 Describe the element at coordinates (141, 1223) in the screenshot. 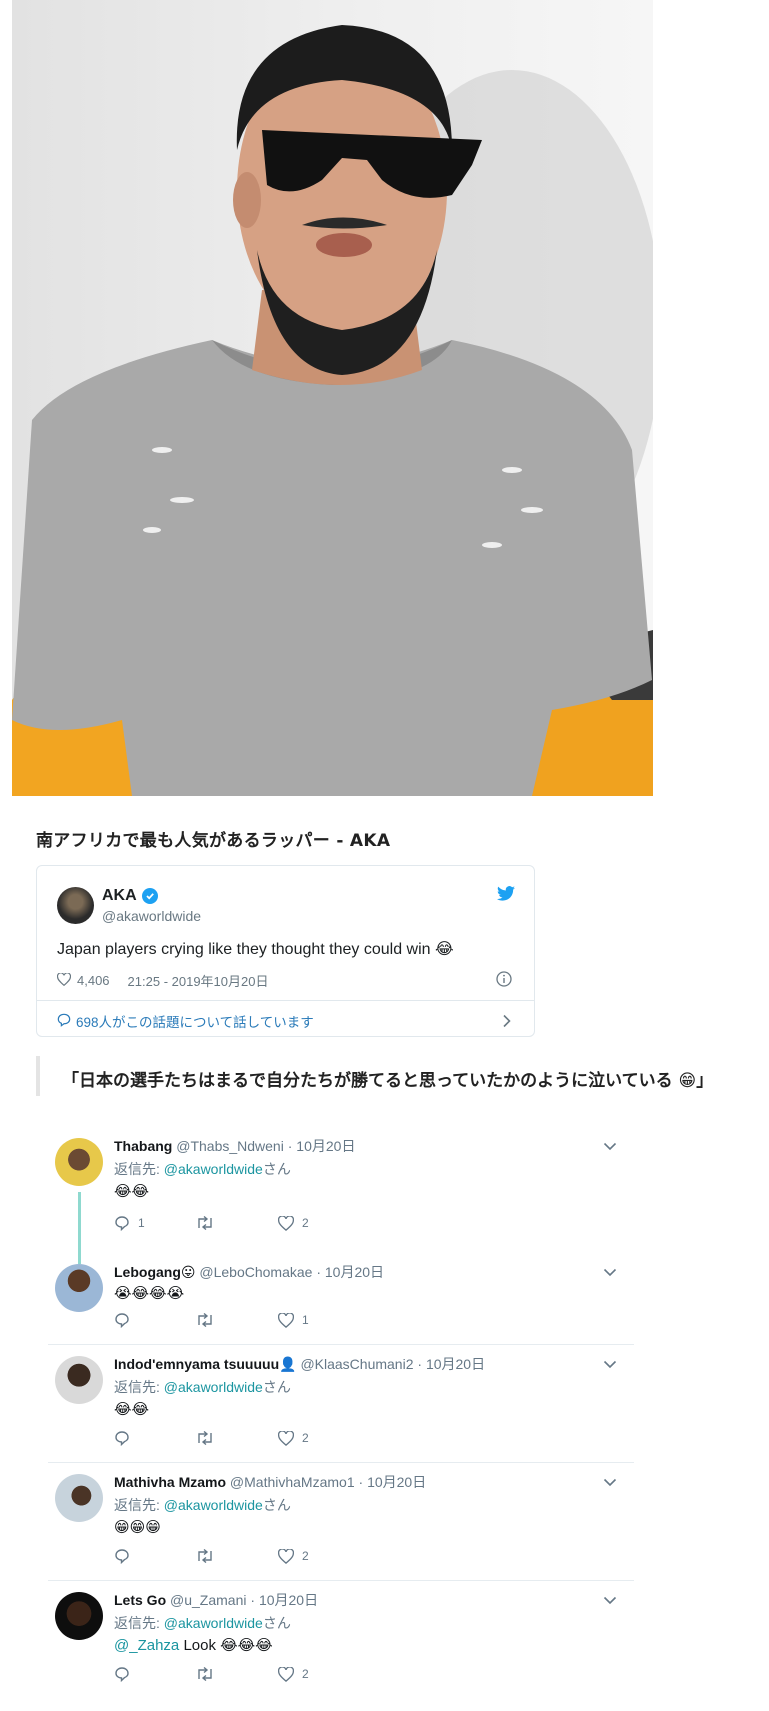

I see `reply-count: 1` at that location.